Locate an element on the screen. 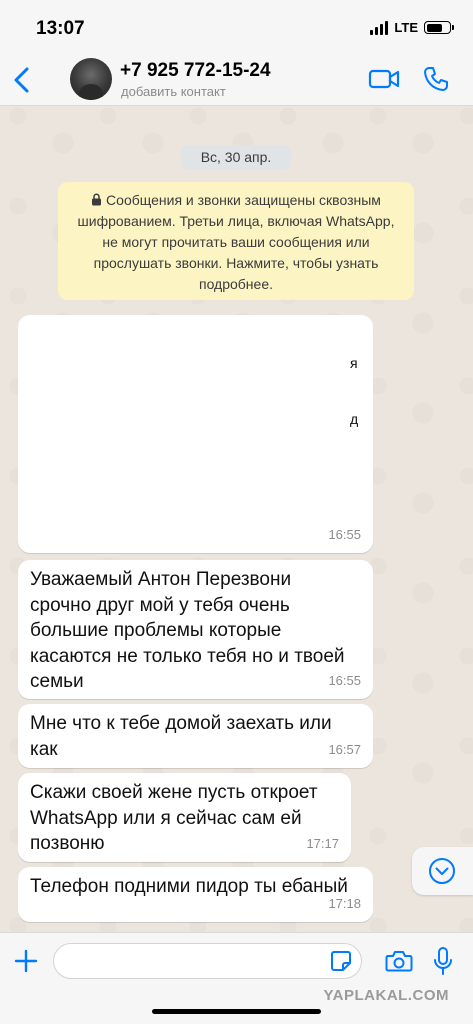 The width and height of the screenshot is (473, 1024). phone-icon is located at coordinates (436, 79).